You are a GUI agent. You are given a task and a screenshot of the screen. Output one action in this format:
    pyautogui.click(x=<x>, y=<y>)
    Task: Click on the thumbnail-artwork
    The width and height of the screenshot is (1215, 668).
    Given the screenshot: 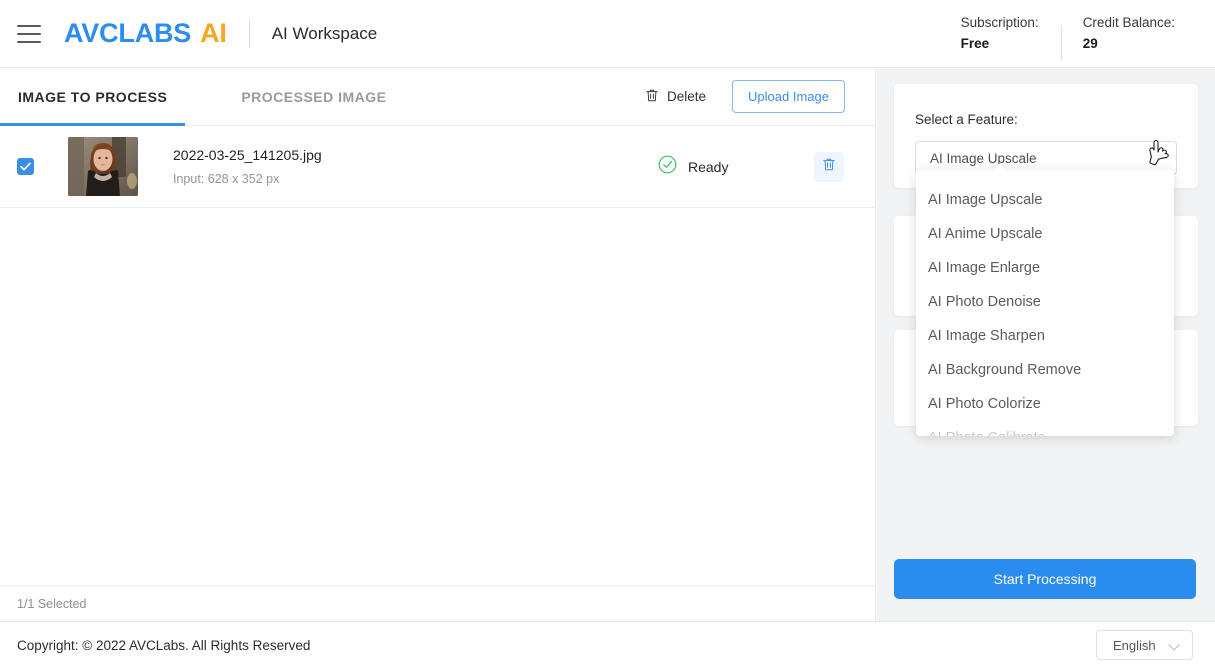 What is the action you would take?
    pyautogui.click(x=103, y=166)
    